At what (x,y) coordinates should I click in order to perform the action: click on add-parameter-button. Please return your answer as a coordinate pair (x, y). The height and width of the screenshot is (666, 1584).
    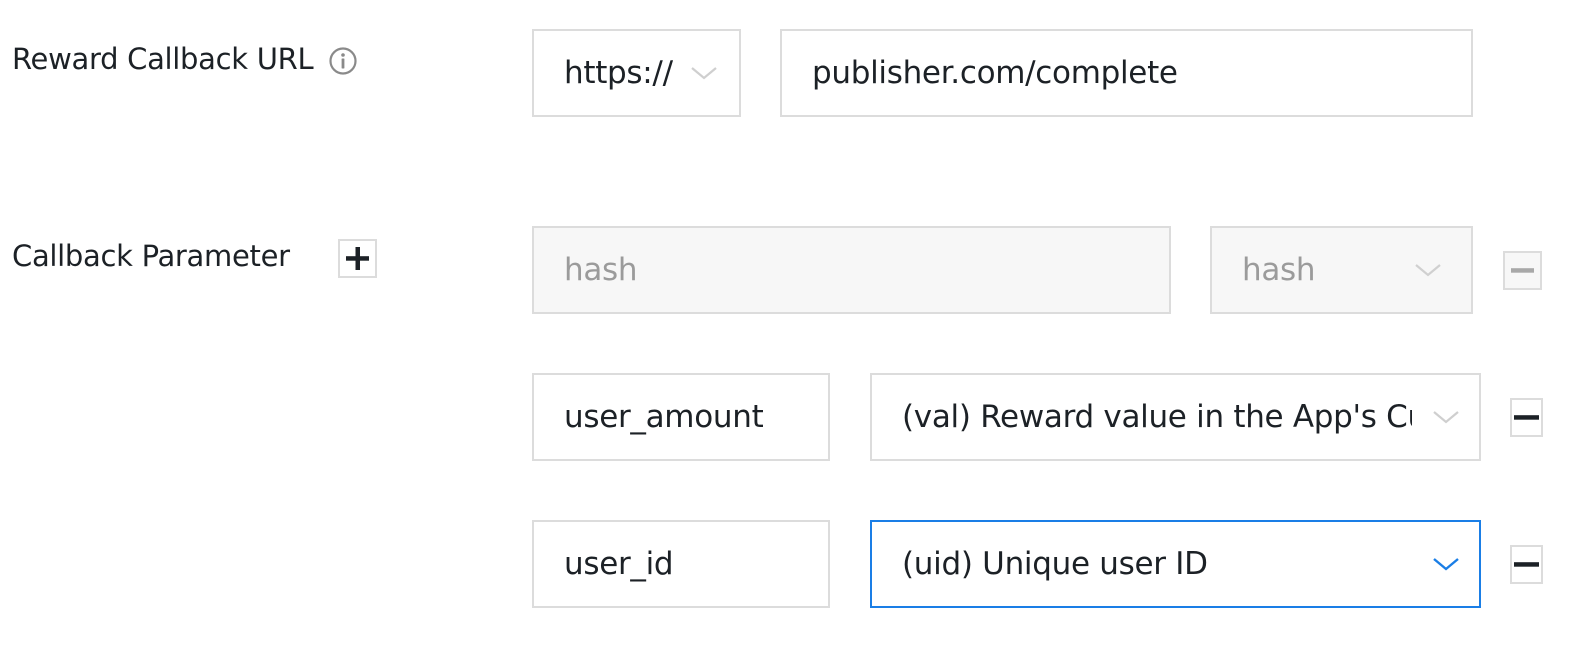
    Looking at the image, I should click on (357, 258).